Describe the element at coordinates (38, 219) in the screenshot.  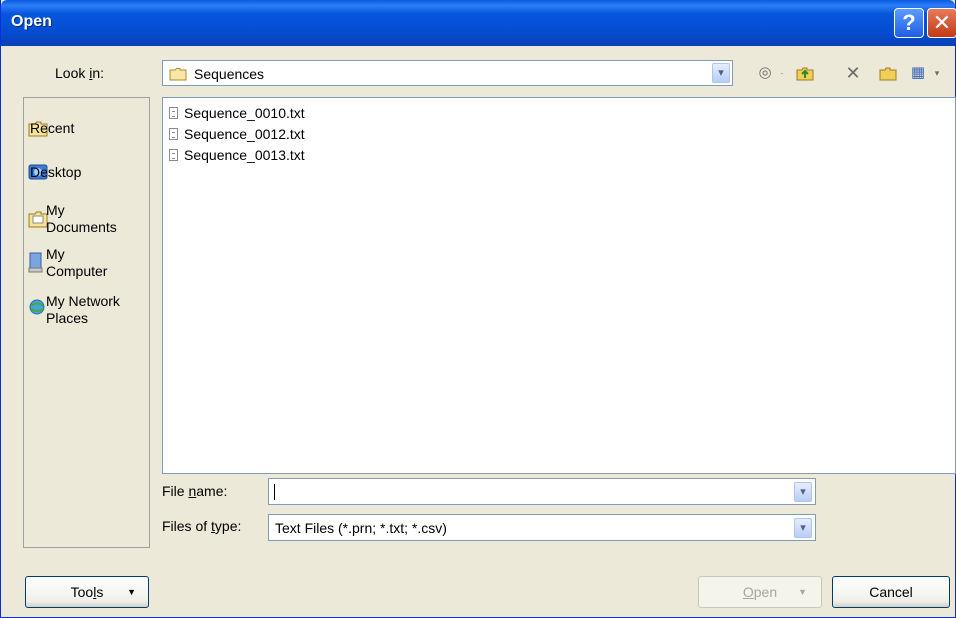
I see `my-documents-icon` at that location.